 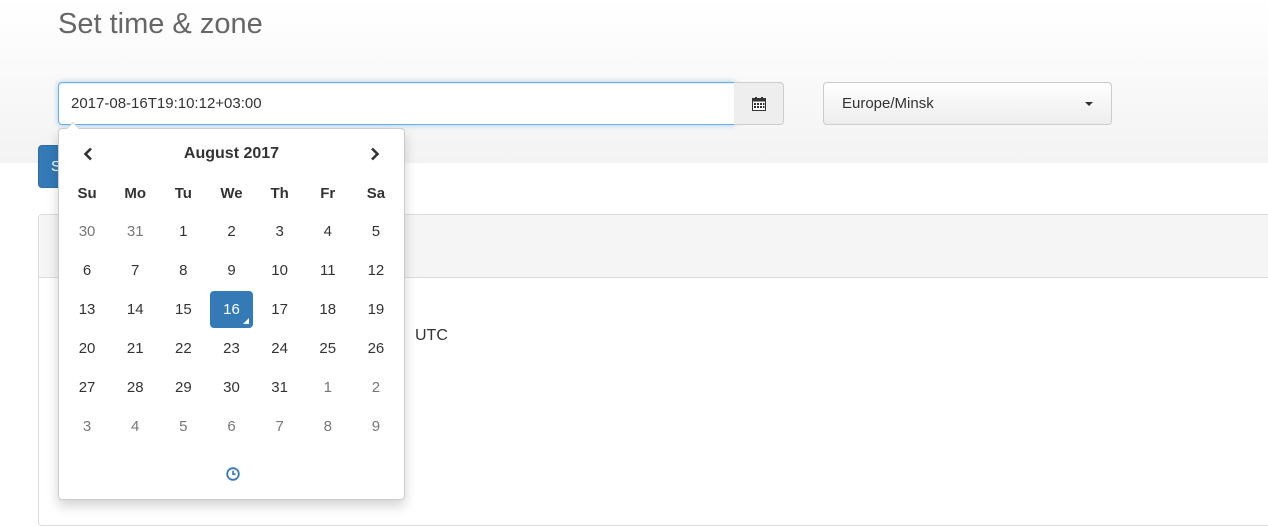 I want to click on day-cell: 19, so click(x=376, y=309).